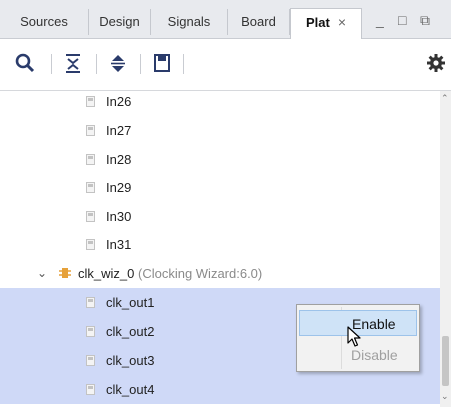 The height and width of the screenshot is (407, 451). Describe the element at coordinates (119, 101) in the screenshot. I see `pin-label: In26` at that location.